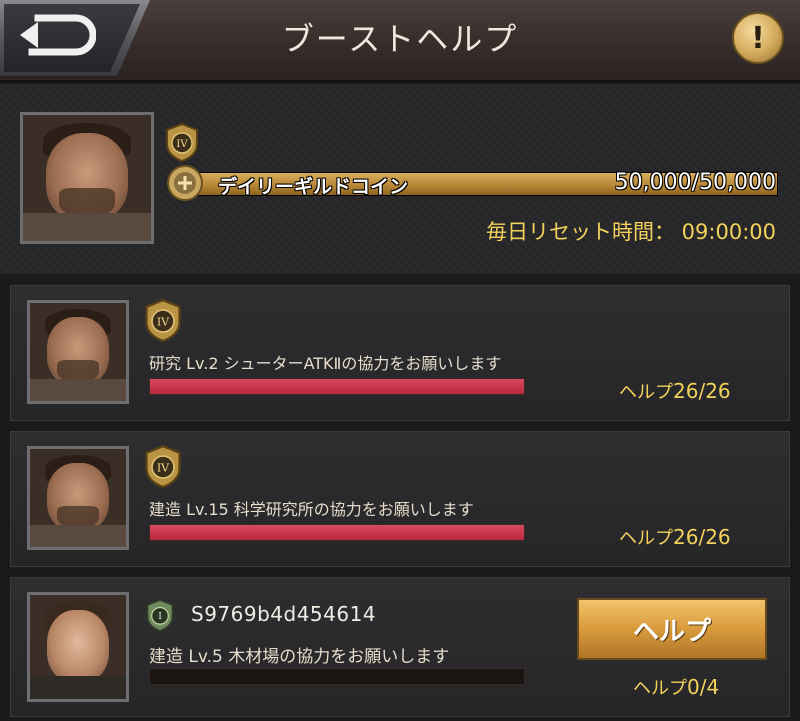  I want to click on request-description: 建造 Lv.5 木材場の協力をお願いします, so click(299, 657).